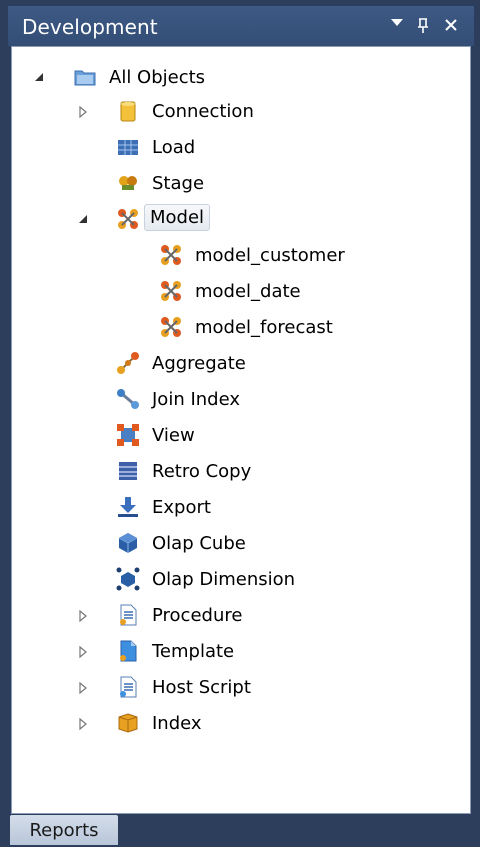  Describe the element at coordinates (173, 147) in the screenshot. I see `tree-label-load: Load` at that location.